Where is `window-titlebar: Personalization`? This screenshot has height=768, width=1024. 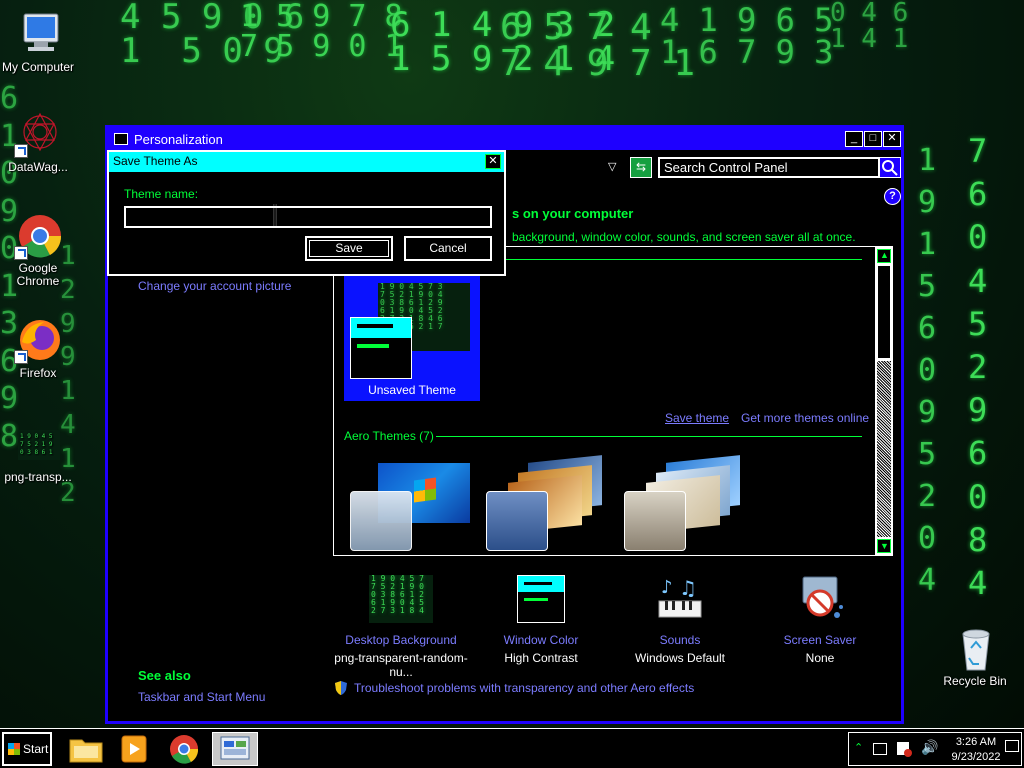 window-titlebar: Personalization is located at coordinates (504, 139).